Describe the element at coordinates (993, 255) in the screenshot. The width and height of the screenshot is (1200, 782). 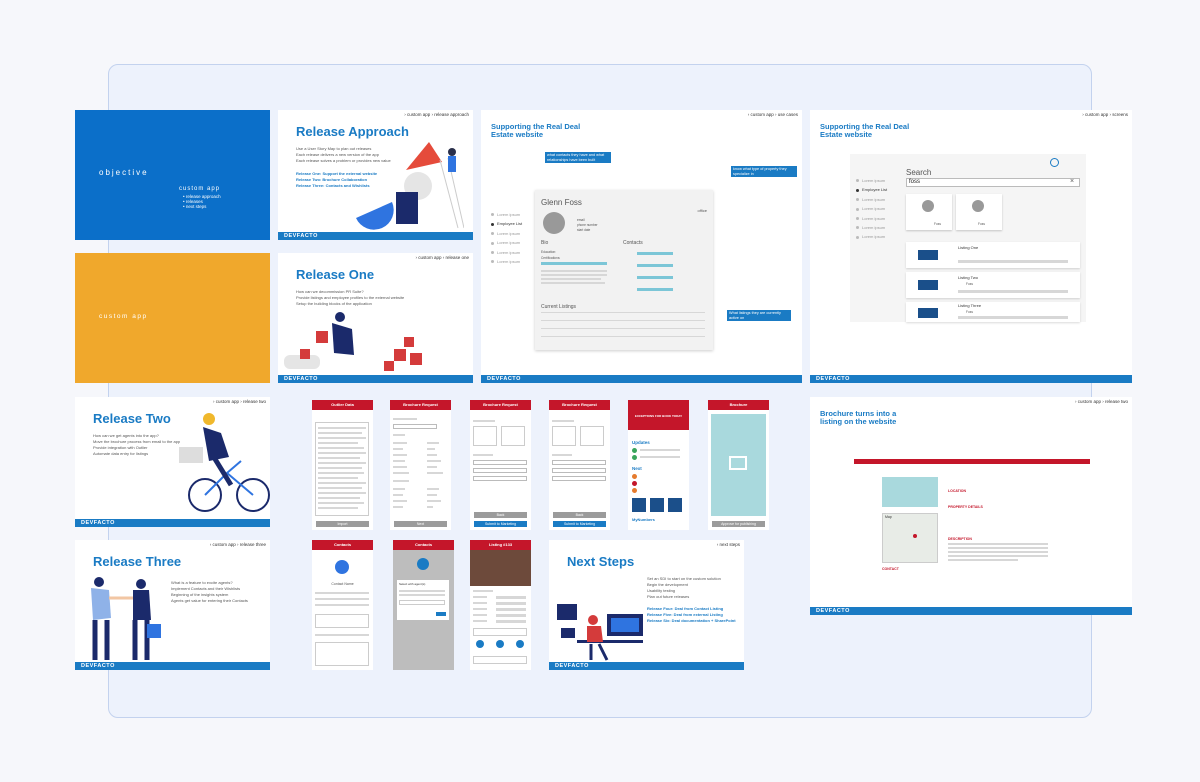
I see `listing-row: Listing One` at that location.